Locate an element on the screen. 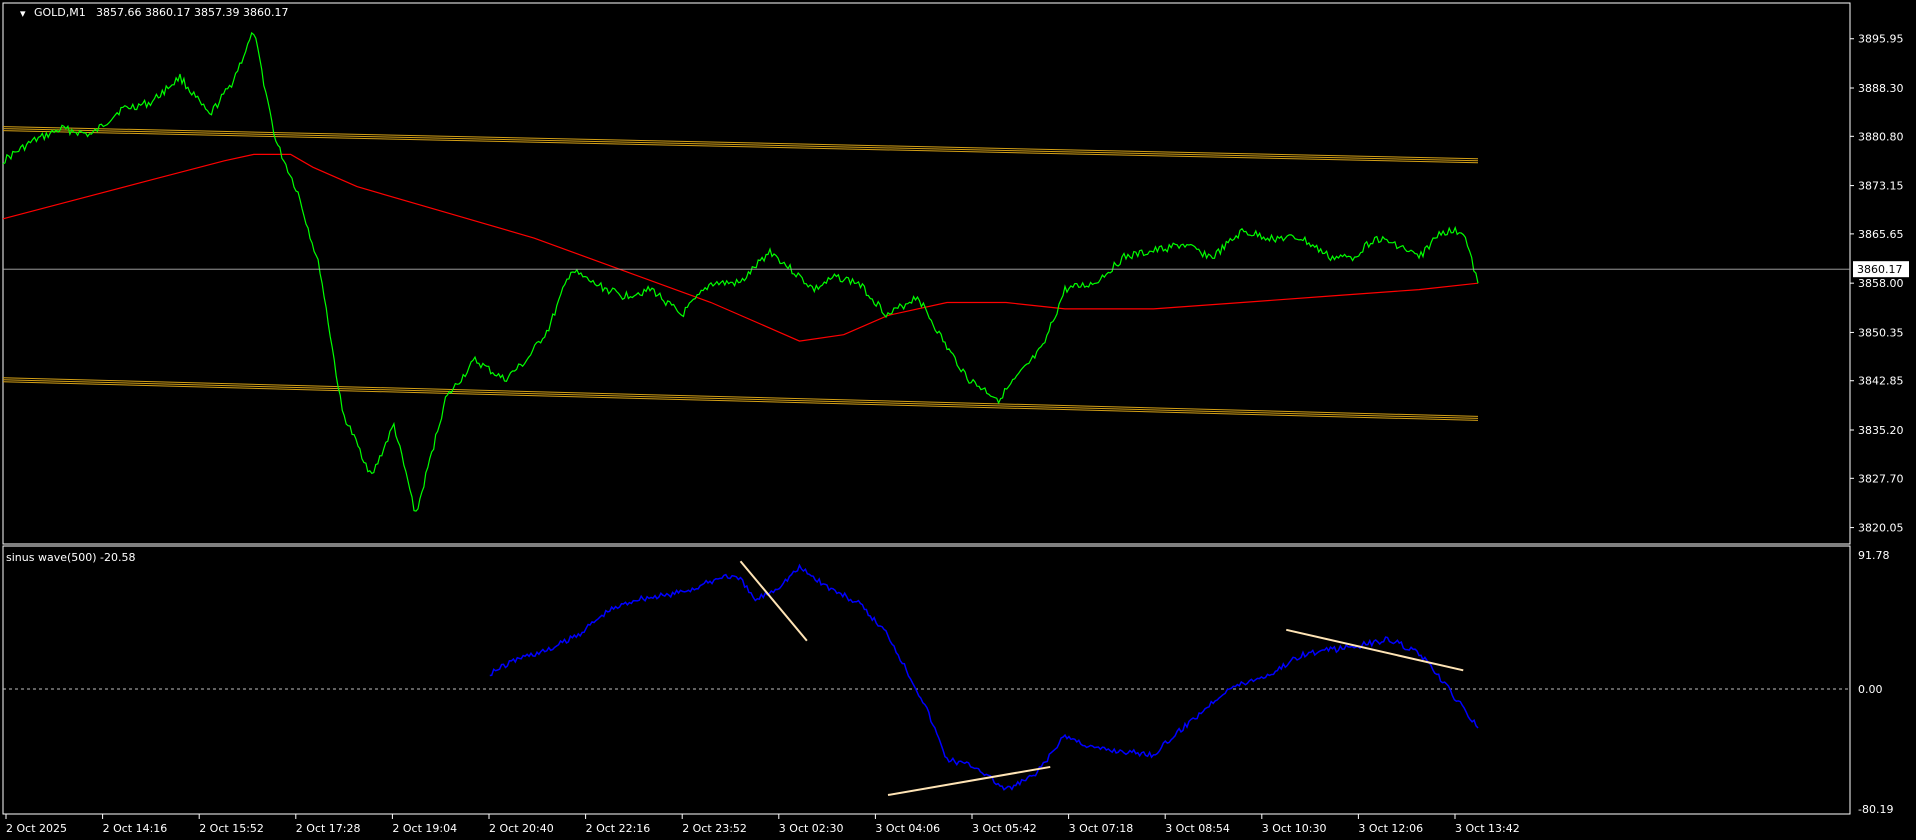 The width and height of the screenshot is (1916, 840). current-price-label: 3860.17 is located at coordinates (1880, 269).